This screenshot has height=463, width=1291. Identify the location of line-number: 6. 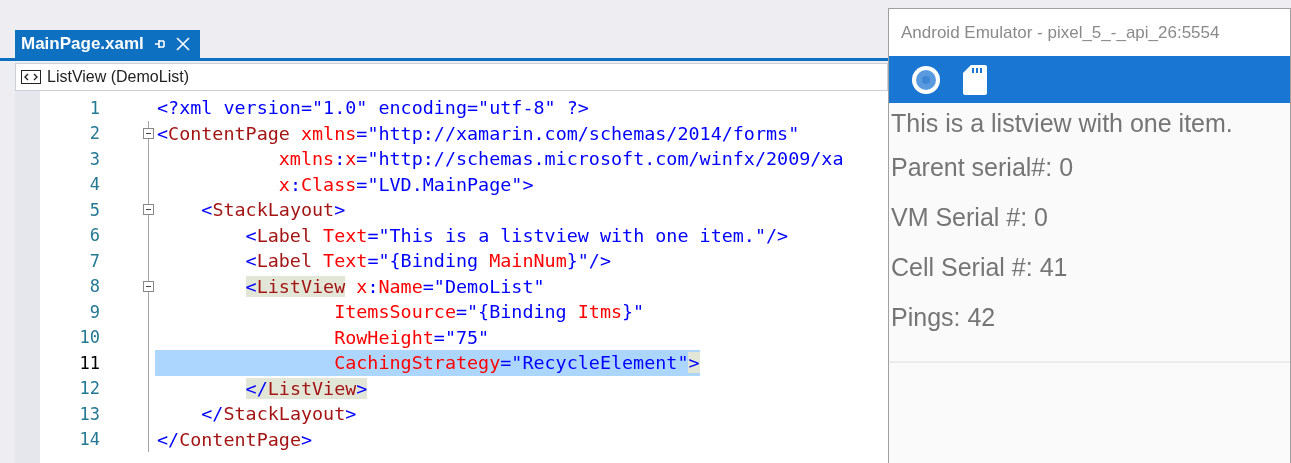
(94, 235).